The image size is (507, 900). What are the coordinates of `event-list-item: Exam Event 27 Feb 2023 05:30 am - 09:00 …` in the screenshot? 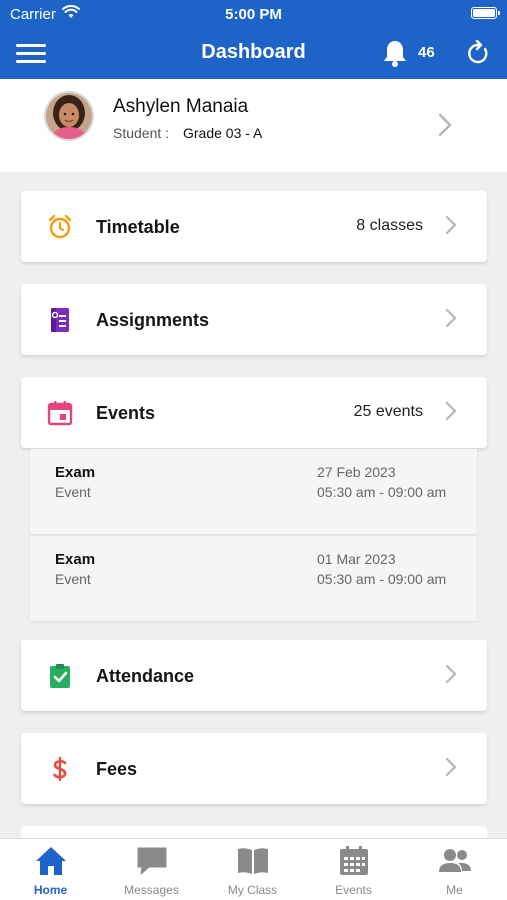 It's located at (253, 491).